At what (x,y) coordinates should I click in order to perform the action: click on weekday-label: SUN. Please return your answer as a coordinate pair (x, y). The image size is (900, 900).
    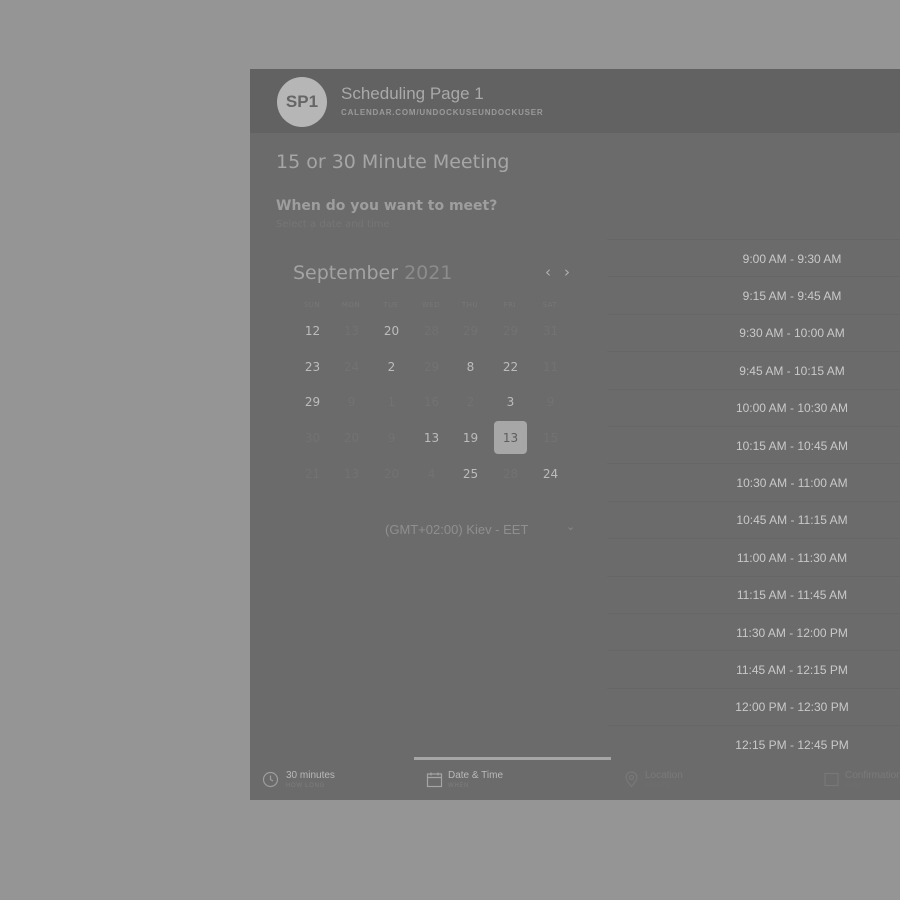
    Looking at the image, I should click on (312, 305).